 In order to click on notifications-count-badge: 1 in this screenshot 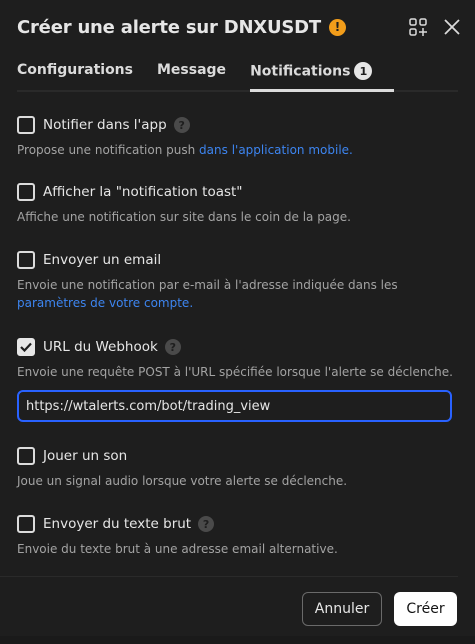, I will do `click(363, 71)`.